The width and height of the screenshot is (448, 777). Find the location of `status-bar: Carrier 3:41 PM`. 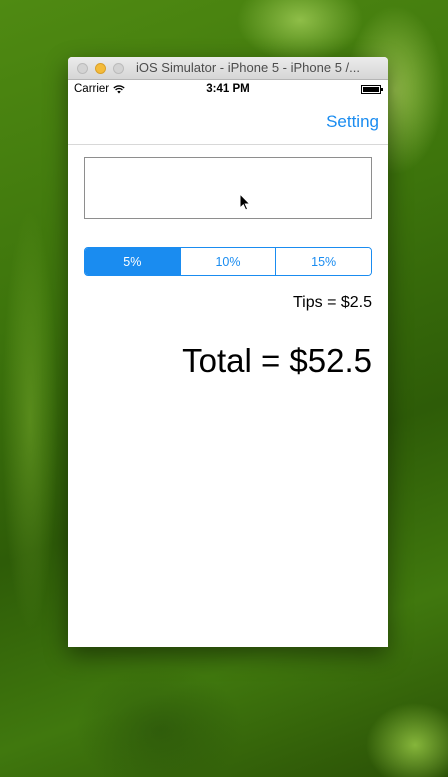

status-bar: Carrier 3:41 PM is located at coordinates (228, 90).